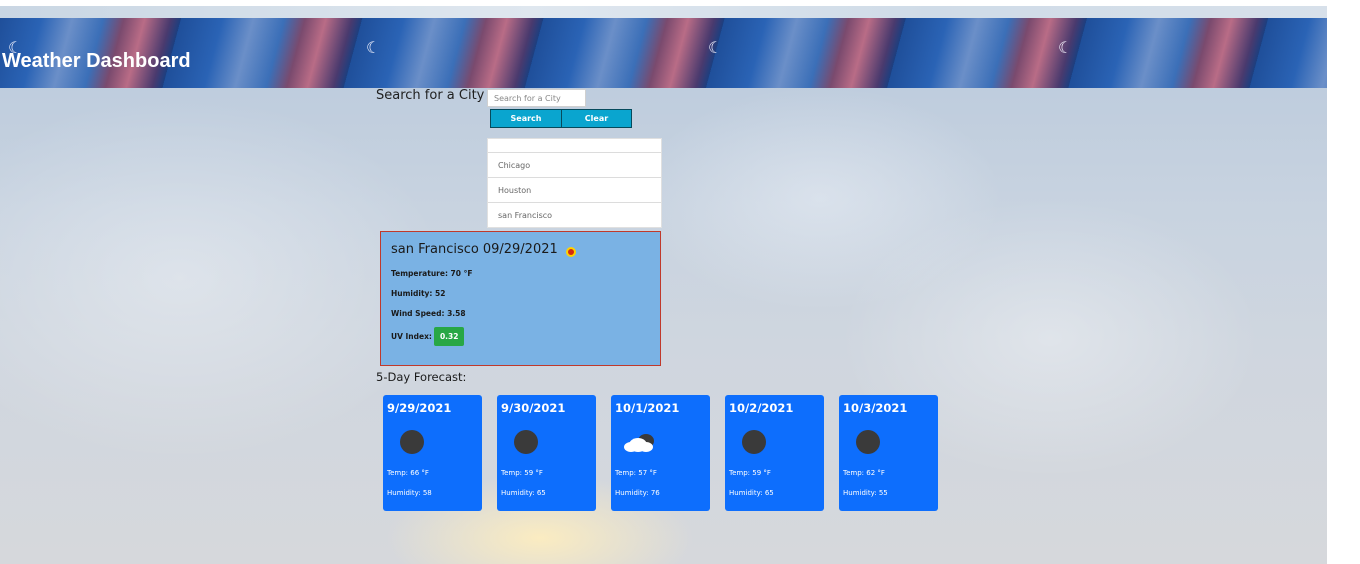 The height and width of the screenshot is (564, 1360). Describe the element at coordinates (449, 336) in the screenshot. I see `uv-index-badge: 0.32` at that location.